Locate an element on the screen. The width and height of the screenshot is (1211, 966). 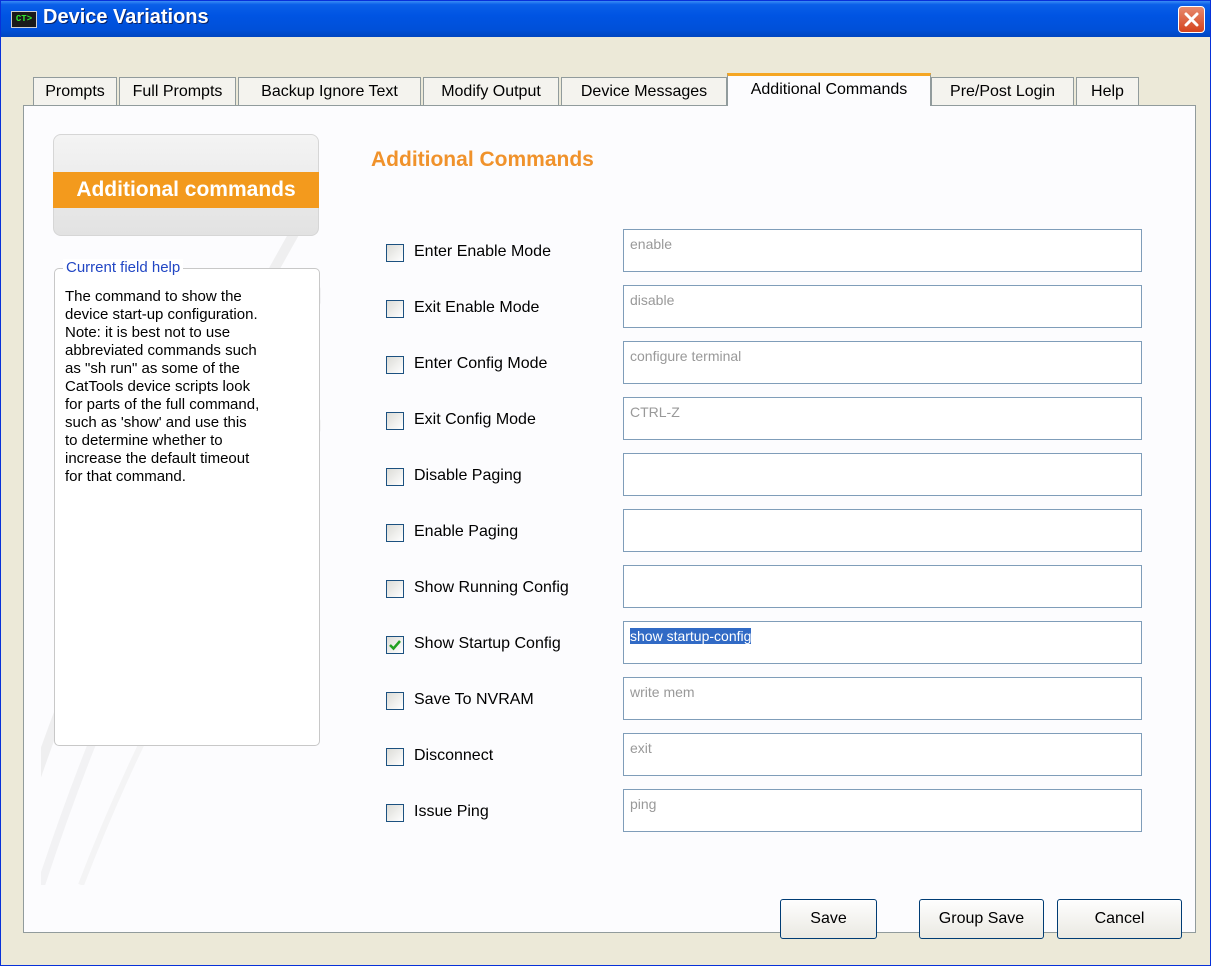
disconnect-label: Disconnect is located at coordinates (453, 756).